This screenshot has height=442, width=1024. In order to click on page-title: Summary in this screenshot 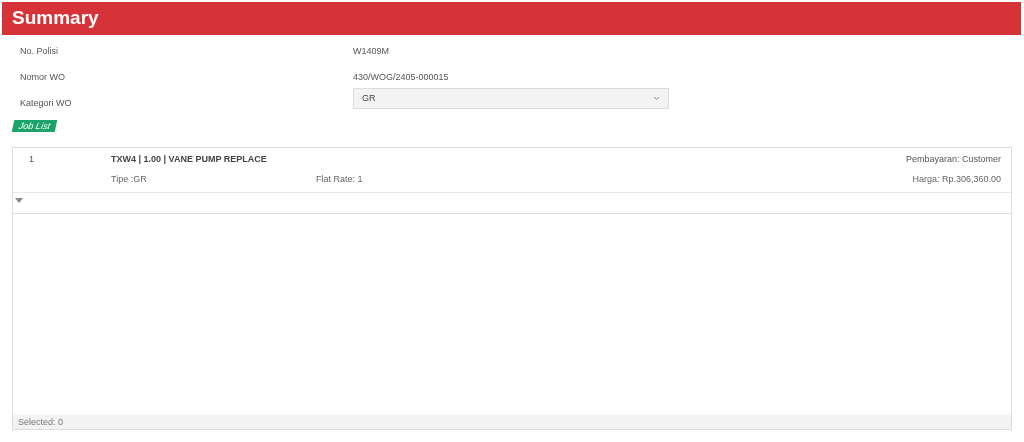, I will do `click(55, 18)`.